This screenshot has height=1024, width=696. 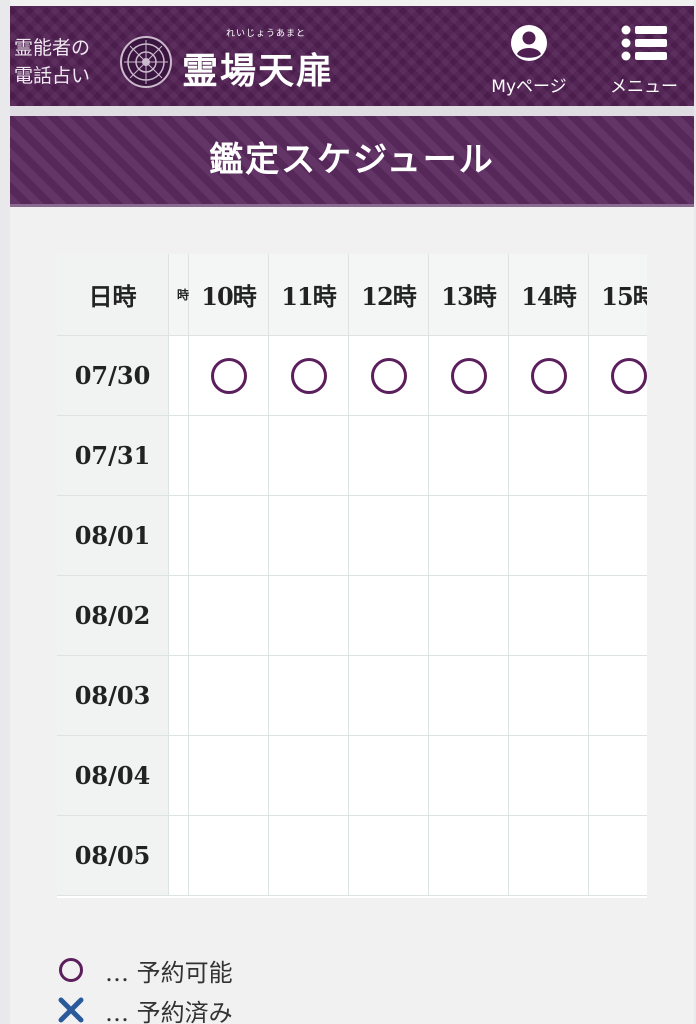 I want to click on legend: … 予約可能 … 予約済み, so click(x=357, y=987).